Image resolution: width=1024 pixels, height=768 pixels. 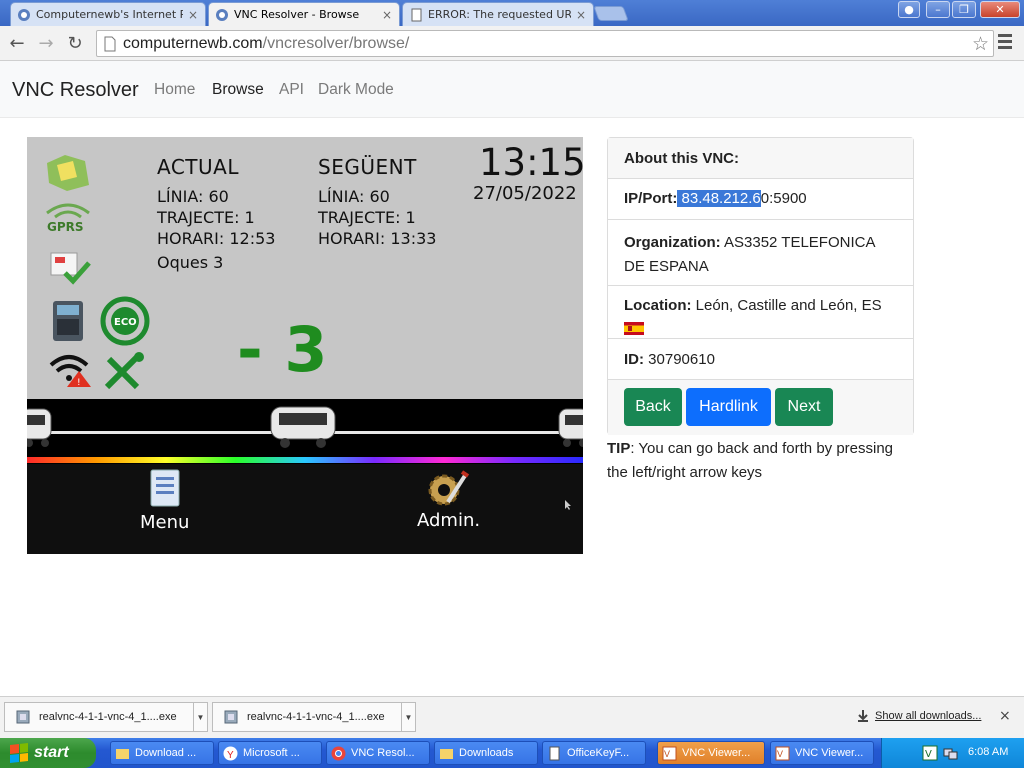 I want to click on start-button: start, so click(x=48, y=753).